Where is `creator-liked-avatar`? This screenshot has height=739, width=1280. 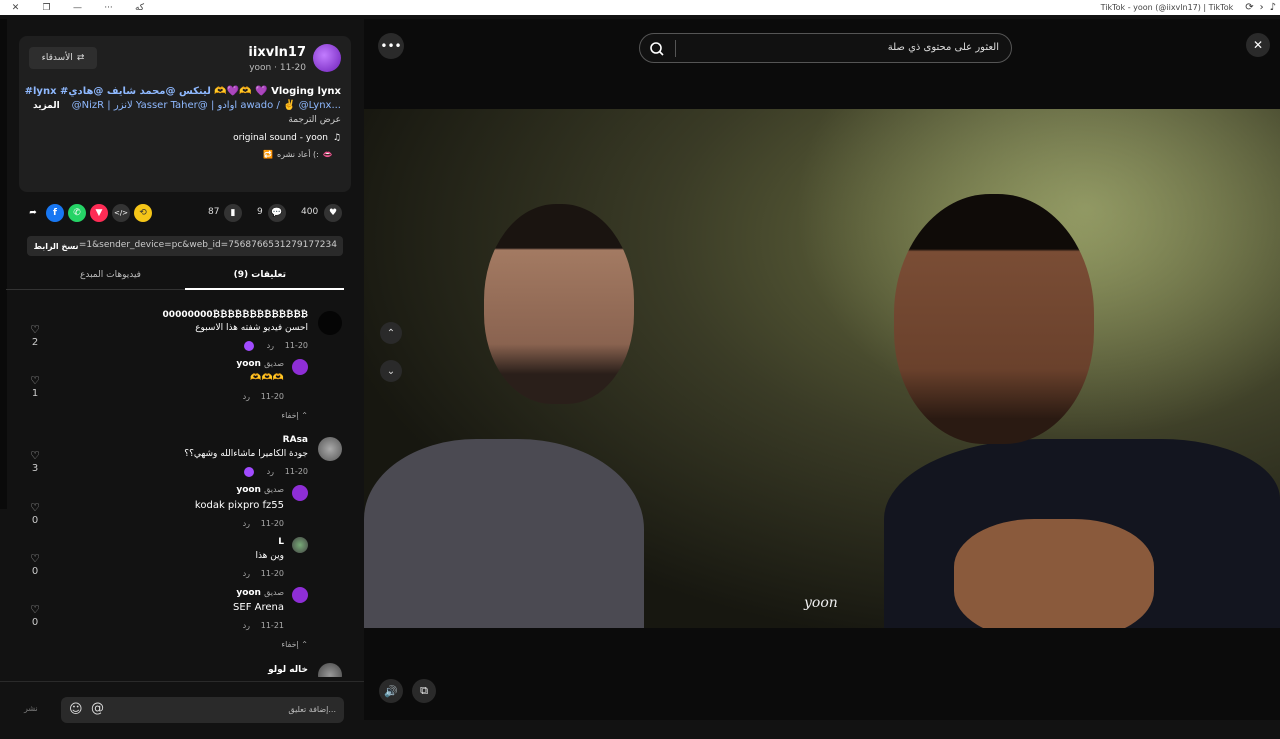
creator-liked-avatar is located at coordinates (249, 472).